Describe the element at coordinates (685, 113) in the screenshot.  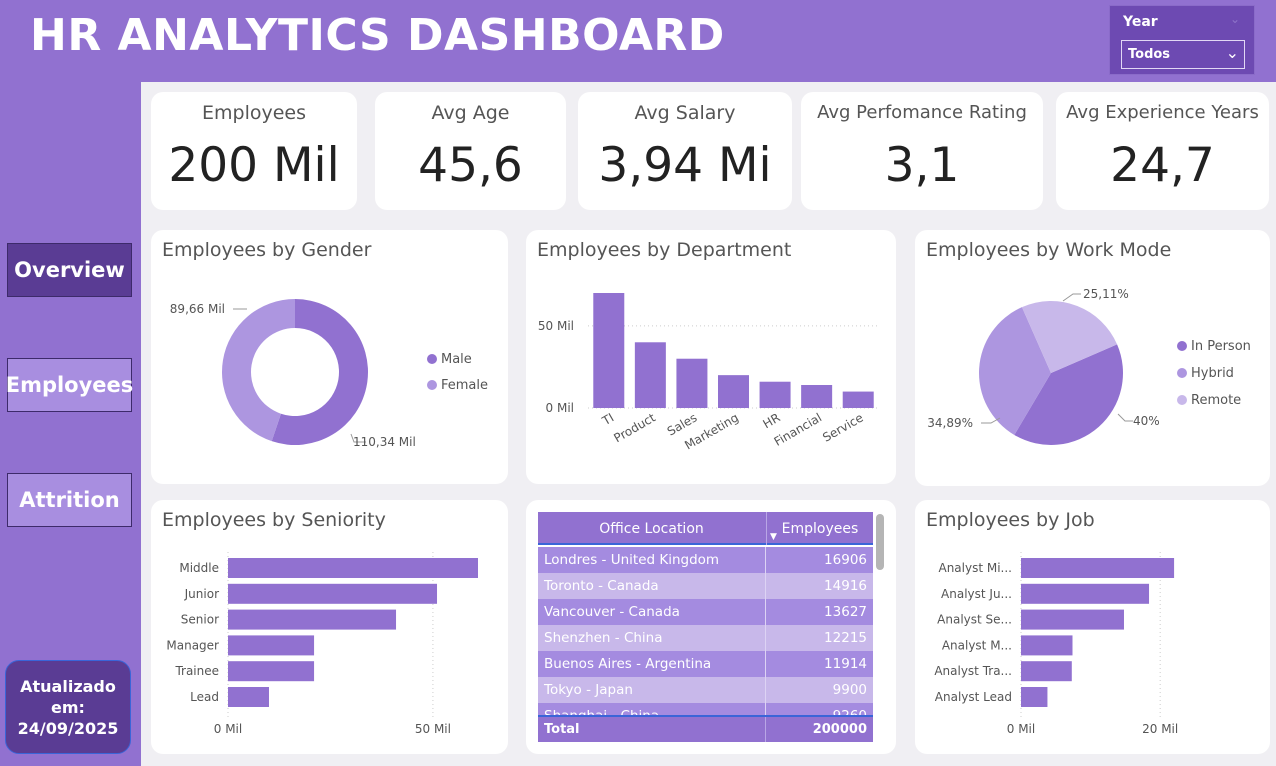
I see `kpi-label: Avg Salary` at that location.